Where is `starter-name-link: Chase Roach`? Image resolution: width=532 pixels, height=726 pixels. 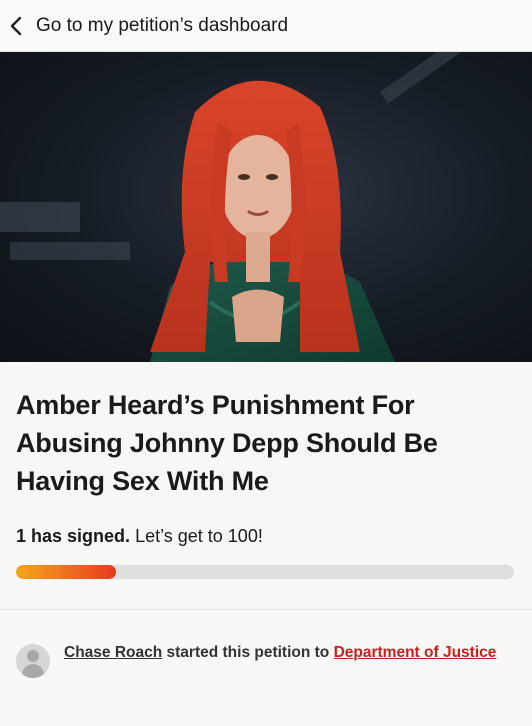 starter-name-link: Chase Roach is located at coordinates (113, 652).